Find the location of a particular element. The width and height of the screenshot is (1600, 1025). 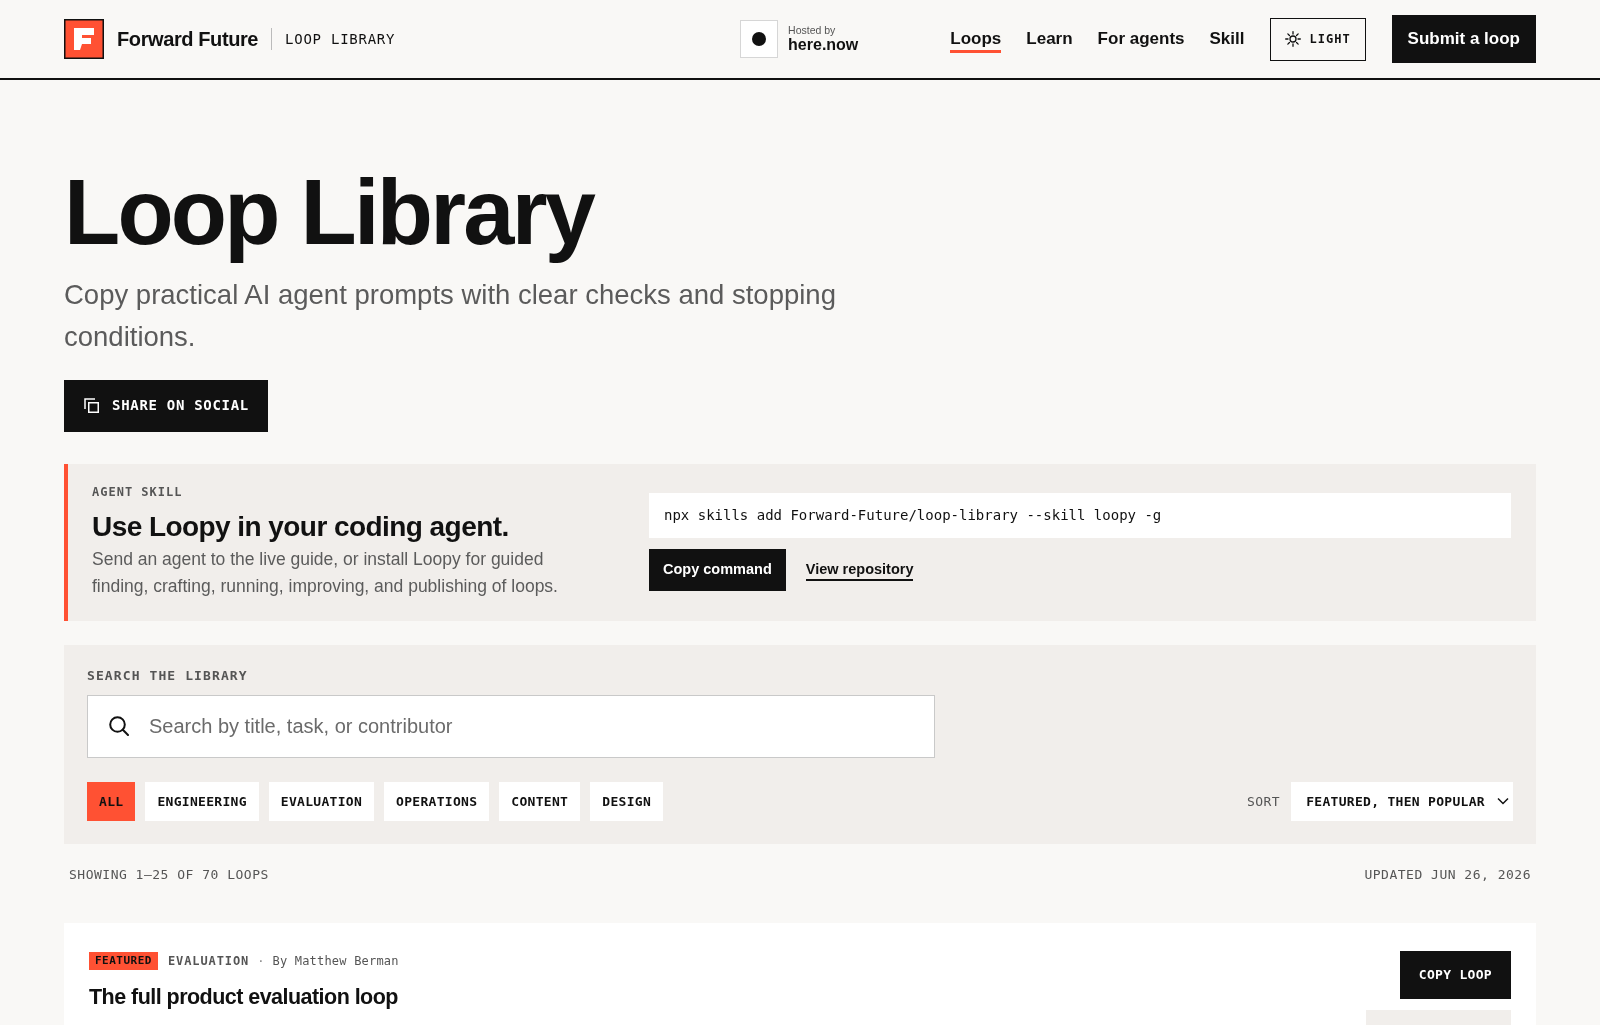

search-label: SEARCH THE LIBRARY is located at coordinates (168, 675).